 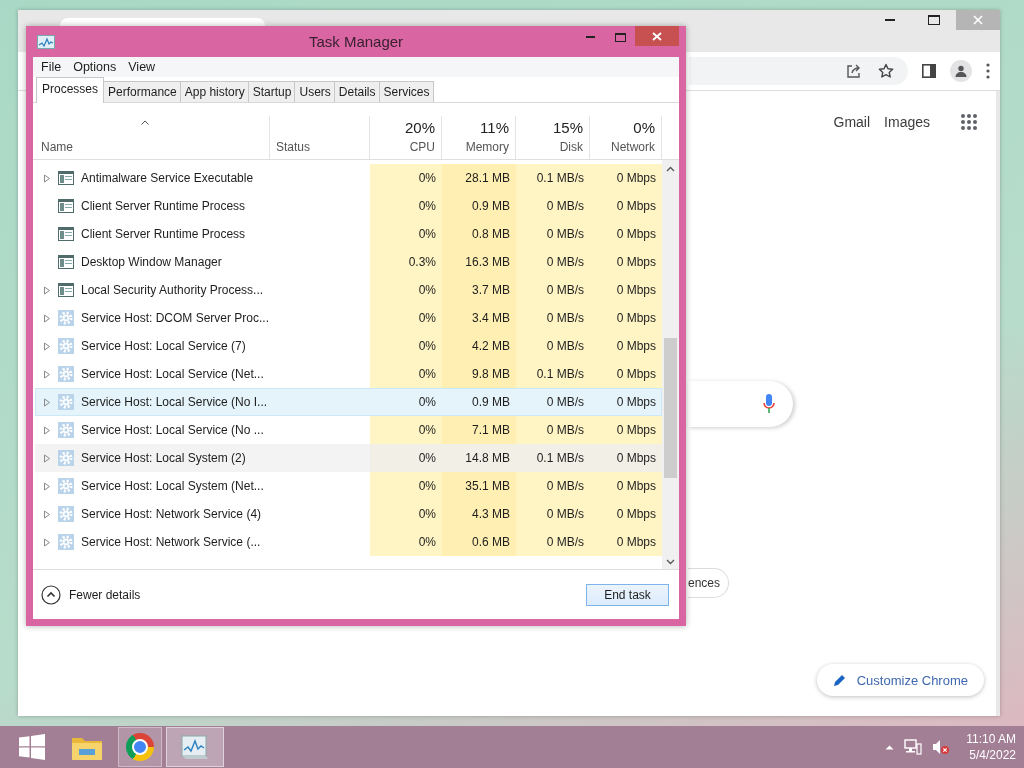 What do you see at coordinates (95, 67) in the screenshot?
I see `menu-item: Options` at bounding box center [95, 67].